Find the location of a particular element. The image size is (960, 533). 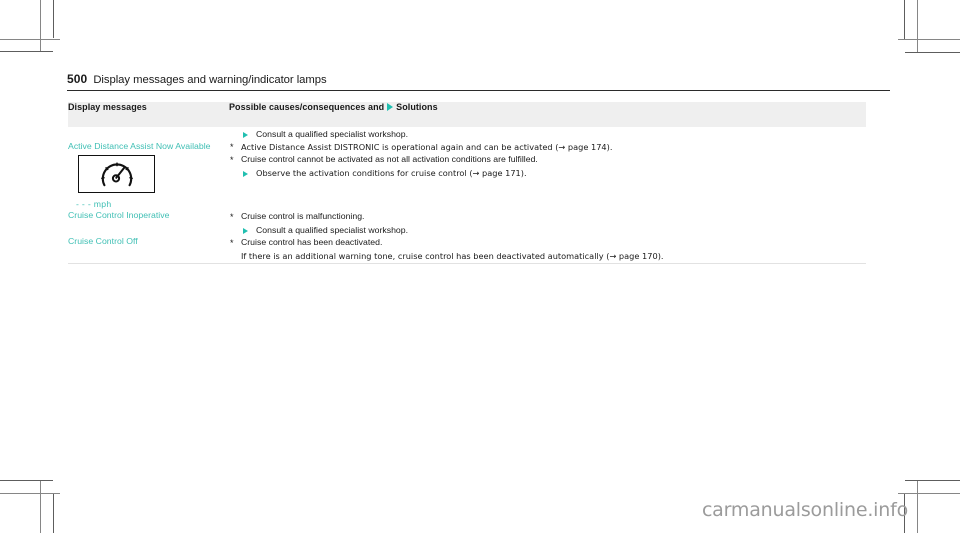

cell-display-message: - - - mph is located at coordinates (148, 181).